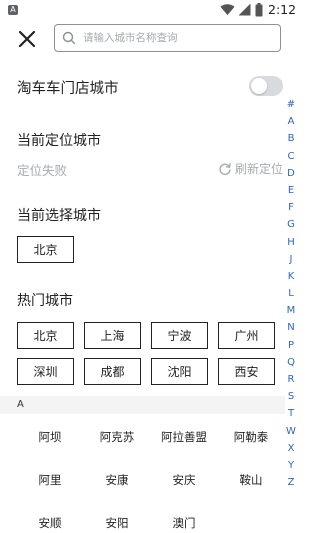 Image resolution: width=320 pixels, height=533 pixels. What do you see at coordinates (178, 38) in the screenshot?
I see `search-input` at bounding box center [178, 38].